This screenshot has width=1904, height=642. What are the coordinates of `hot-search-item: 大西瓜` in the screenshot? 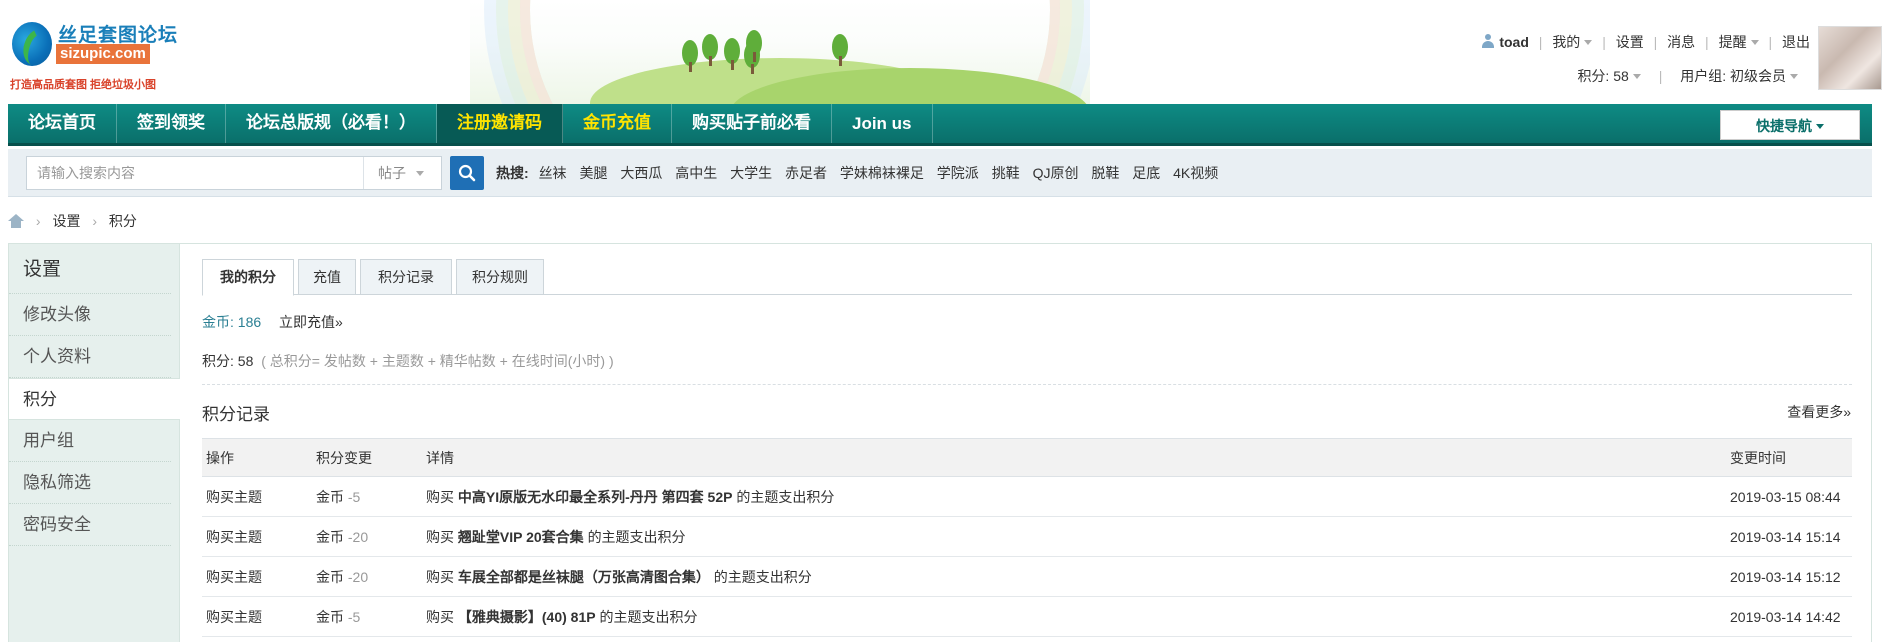 It's located at (641, 173).